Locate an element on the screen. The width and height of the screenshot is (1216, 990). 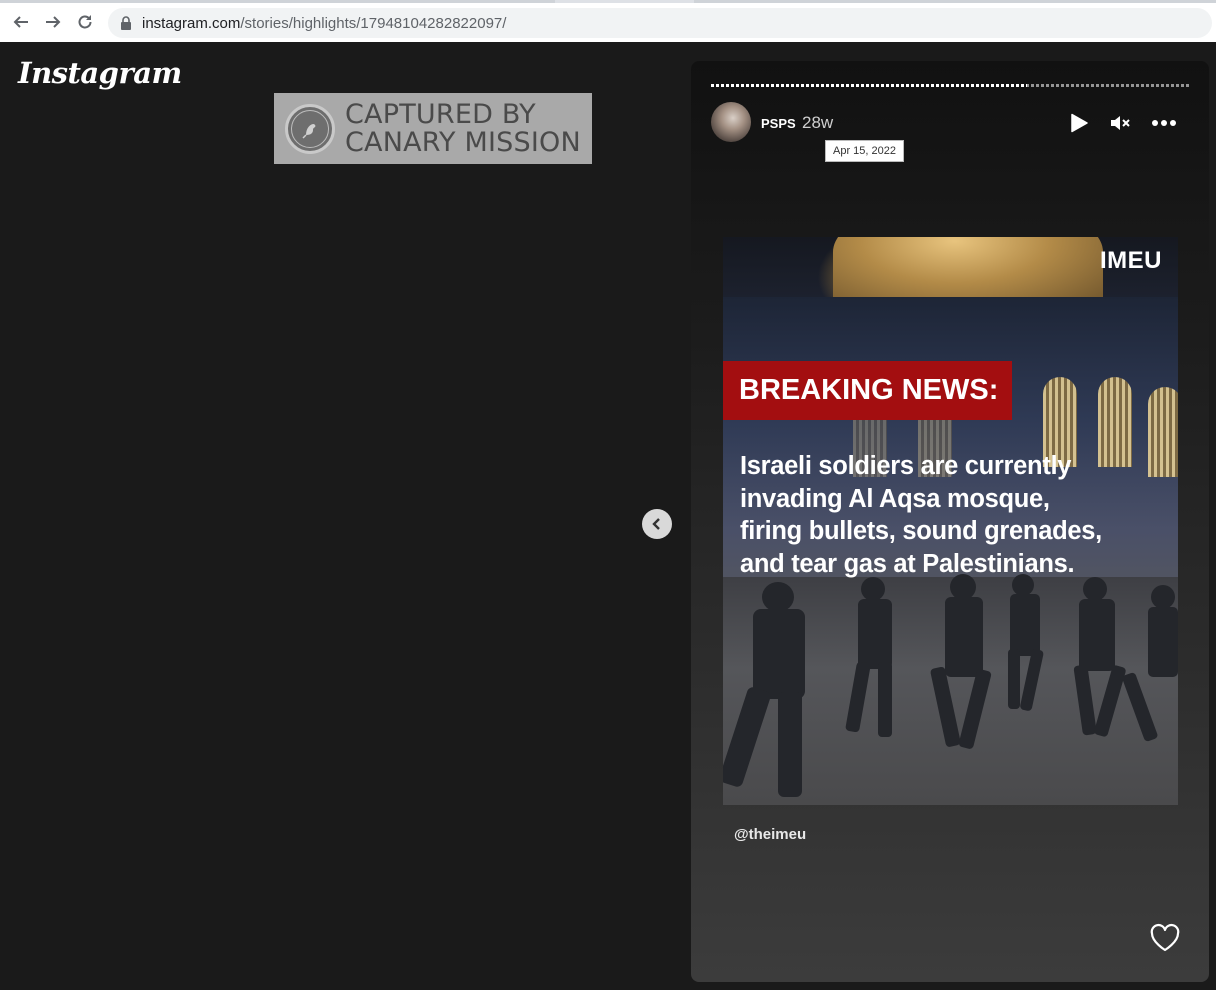
date-tooltip: Apr 15, 2022 is located at coordinates (864, 151).